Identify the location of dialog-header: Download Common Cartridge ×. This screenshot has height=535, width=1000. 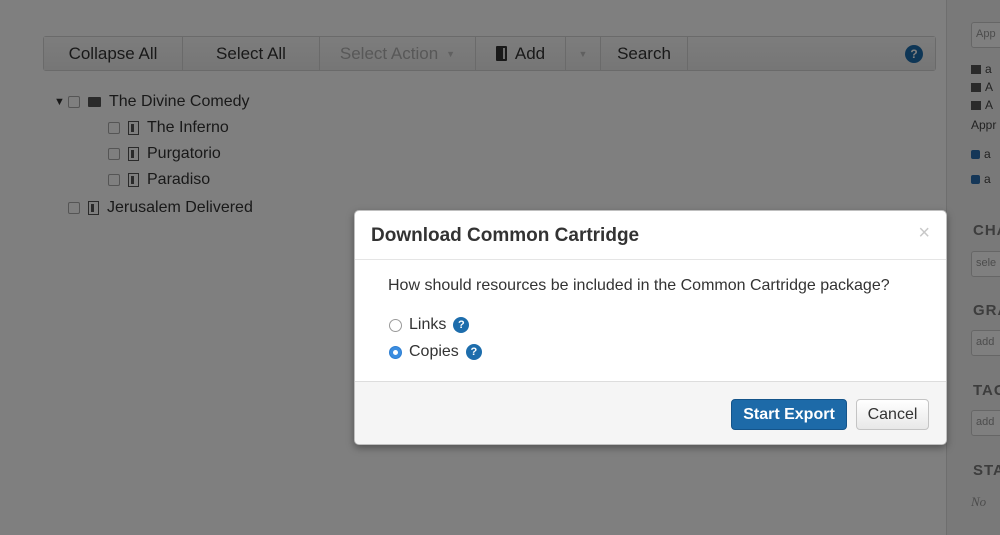
(650, 235).